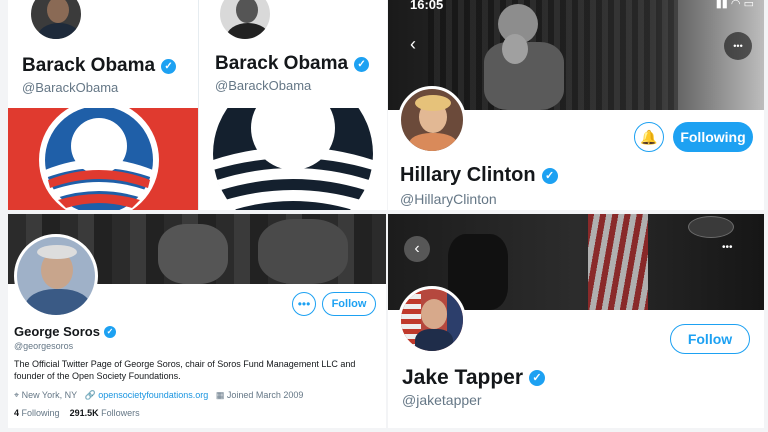 The height and width of the screenshot is (432, 768). Describe the element at coordinates (748, 5) in the screenshot. I see `battery-icon: ▭` at that location.